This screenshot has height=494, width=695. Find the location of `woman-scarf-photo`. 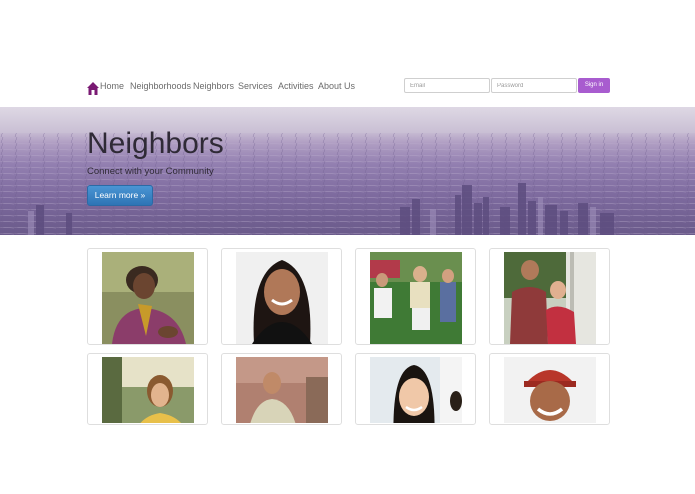

woman-scarf-photo is located at coordinates (148, 298).